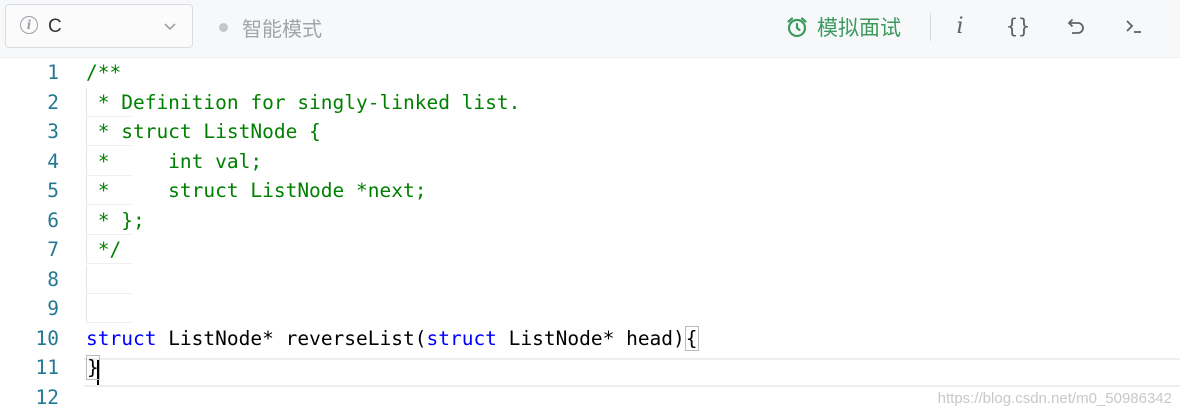 This screenshot has width=1180, height=415. I want to click on code-line: 4 * int val;, so click(590, 161).